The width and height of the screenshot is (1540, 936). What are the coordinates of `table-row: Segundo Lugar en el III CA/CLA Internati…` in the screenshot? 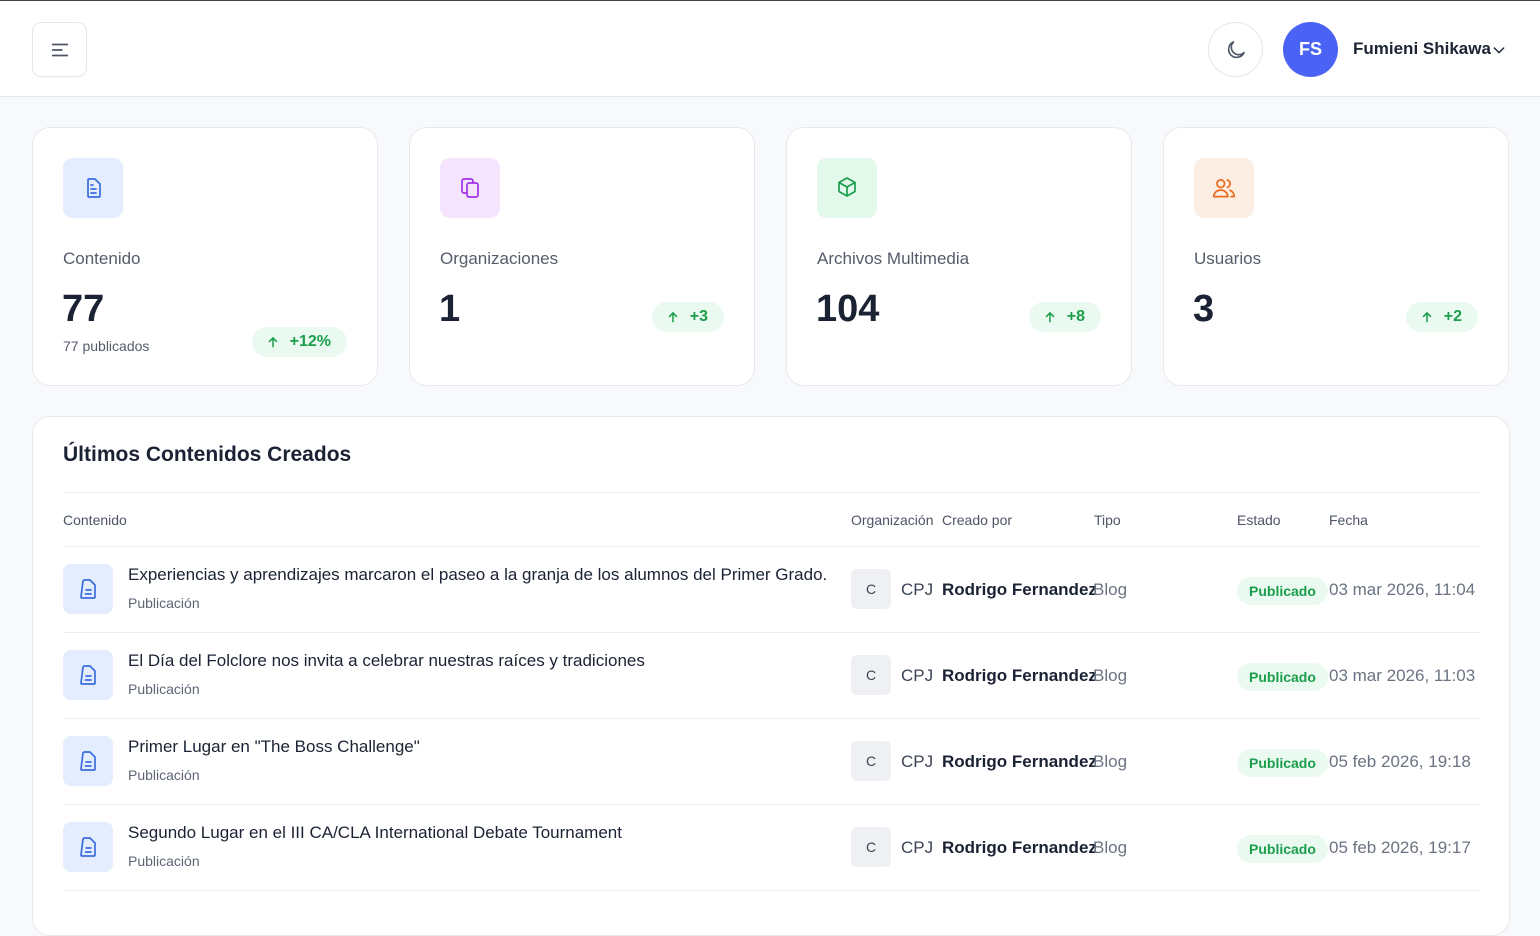 It's located at (772, 848).